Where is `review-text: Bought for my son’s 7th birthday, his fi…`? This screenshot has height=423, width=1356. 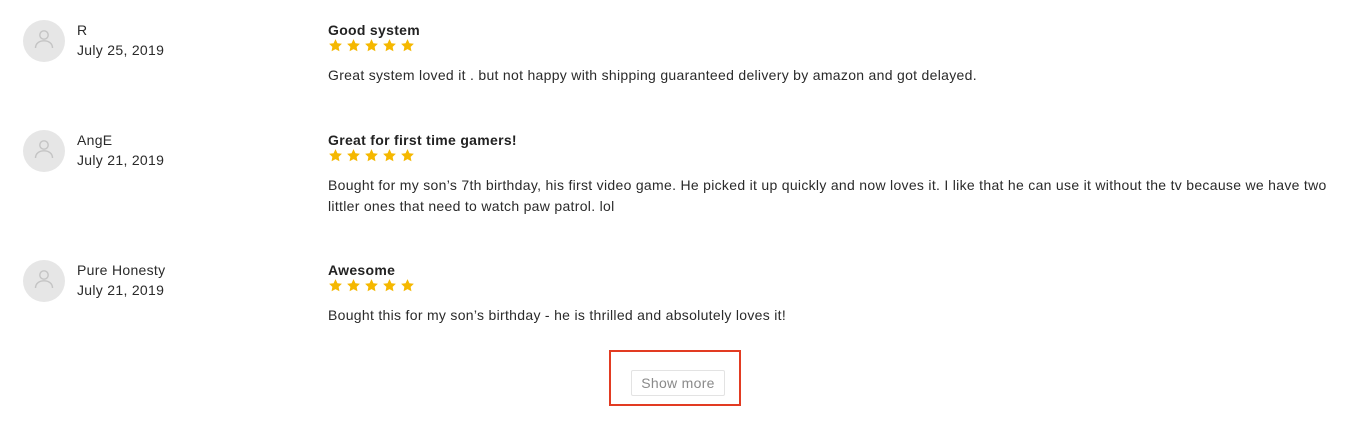 review-text: Bought for my son’s 7th birthday, his fi… is located at coordinates (827, 195).